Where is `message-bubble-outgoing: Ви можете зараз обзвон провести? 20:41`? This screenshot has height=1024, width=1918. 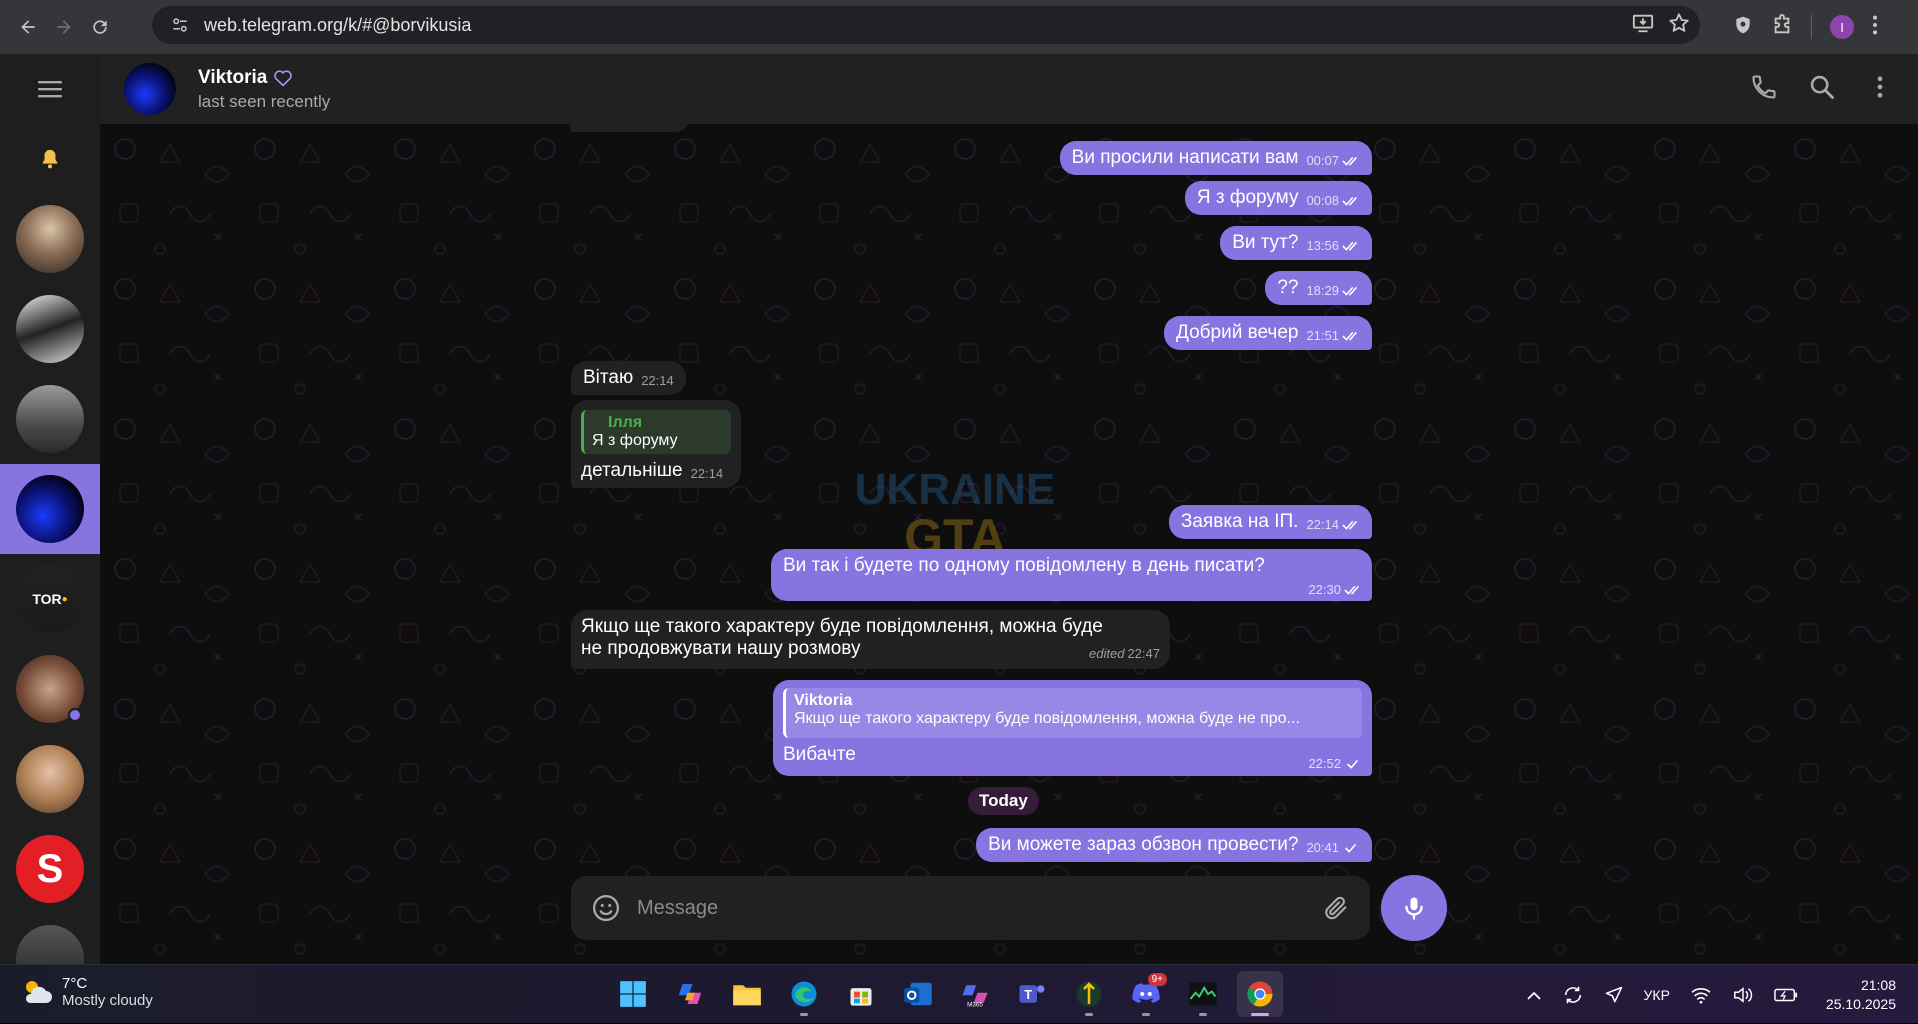 message-bubble-outgoing: Ви можете зараз обзвон провести? 20:41 is located at coordinates (1174, 845).